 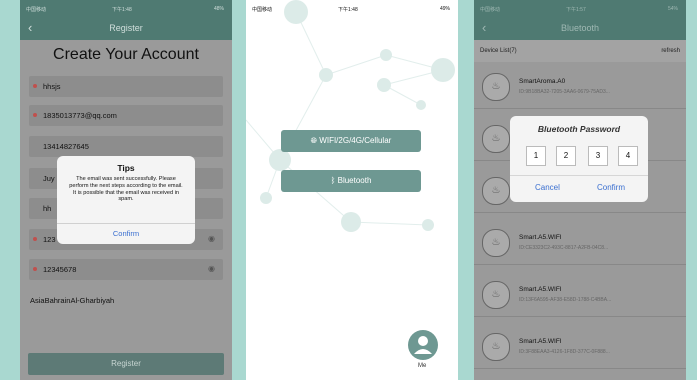 What do you see at coordinates (126, 269) in the screenshot?
I see `confirm-password-field: 12345678 ◉` at bounding box center [126, 269].